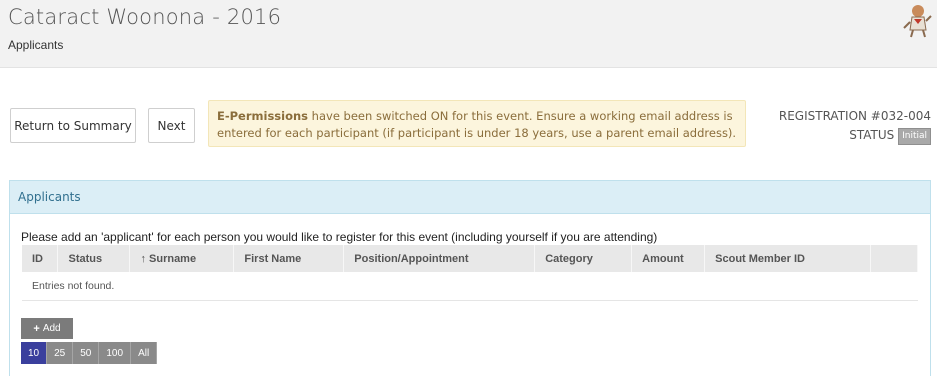 The height and width of the screenshot is (376, 937). I want to click on mascot-logo-icon, so click(917, 20).